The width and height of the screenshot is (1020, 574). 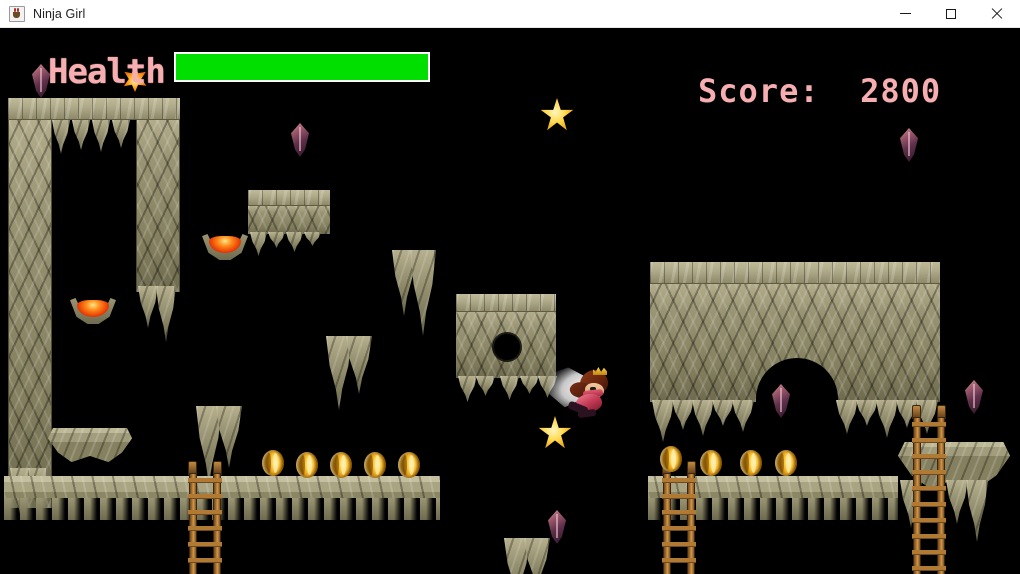 What do you see at coordinates (587, 413) in the screenshot?
I see `player-limb` at bounding box center [587, 413].